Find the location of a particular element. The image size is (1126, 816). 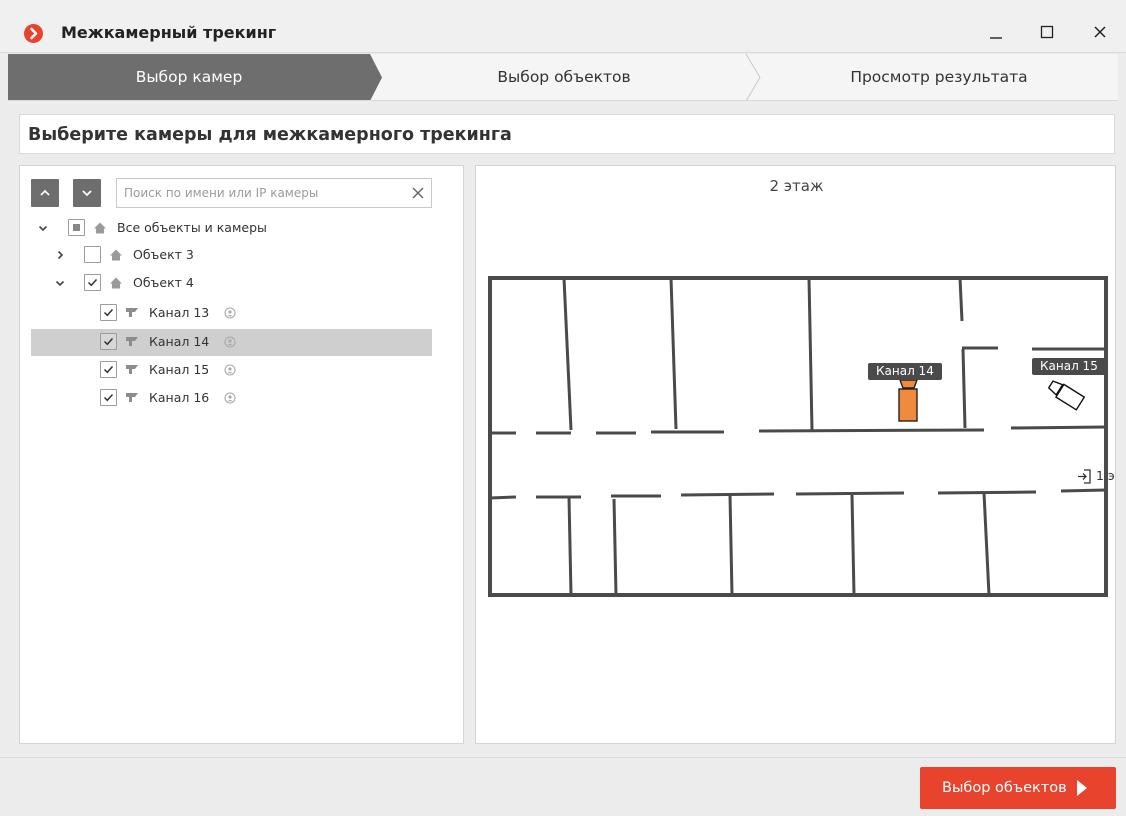

tree-item-channel-13: Канал 13 is located at coordinates (231, 313).